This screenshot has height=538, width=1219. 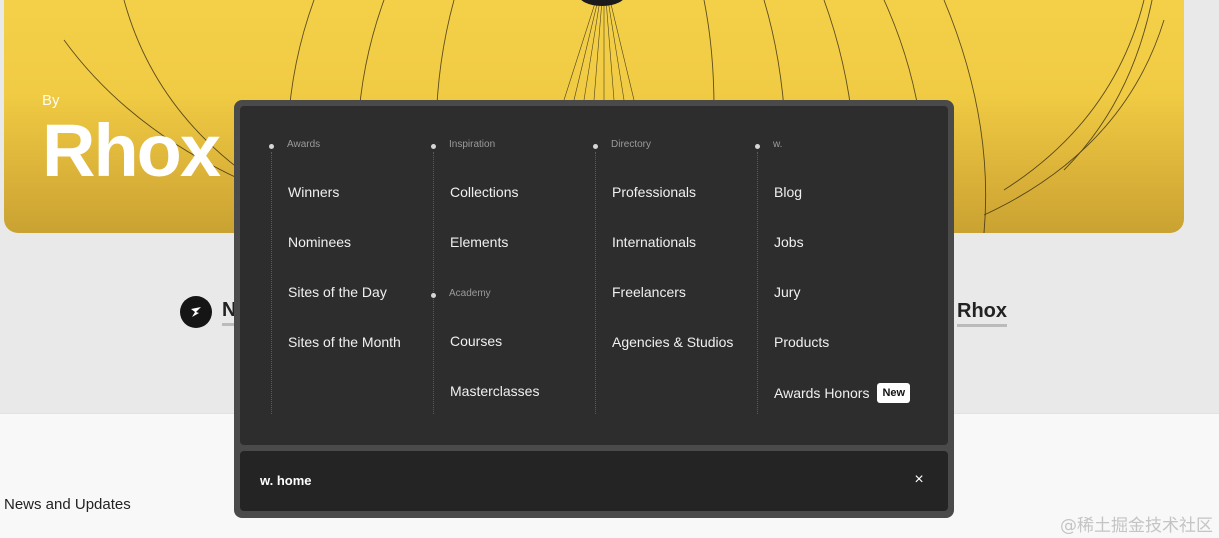 I want to click on menu-item-products: Products, so click(x=801, y=342).